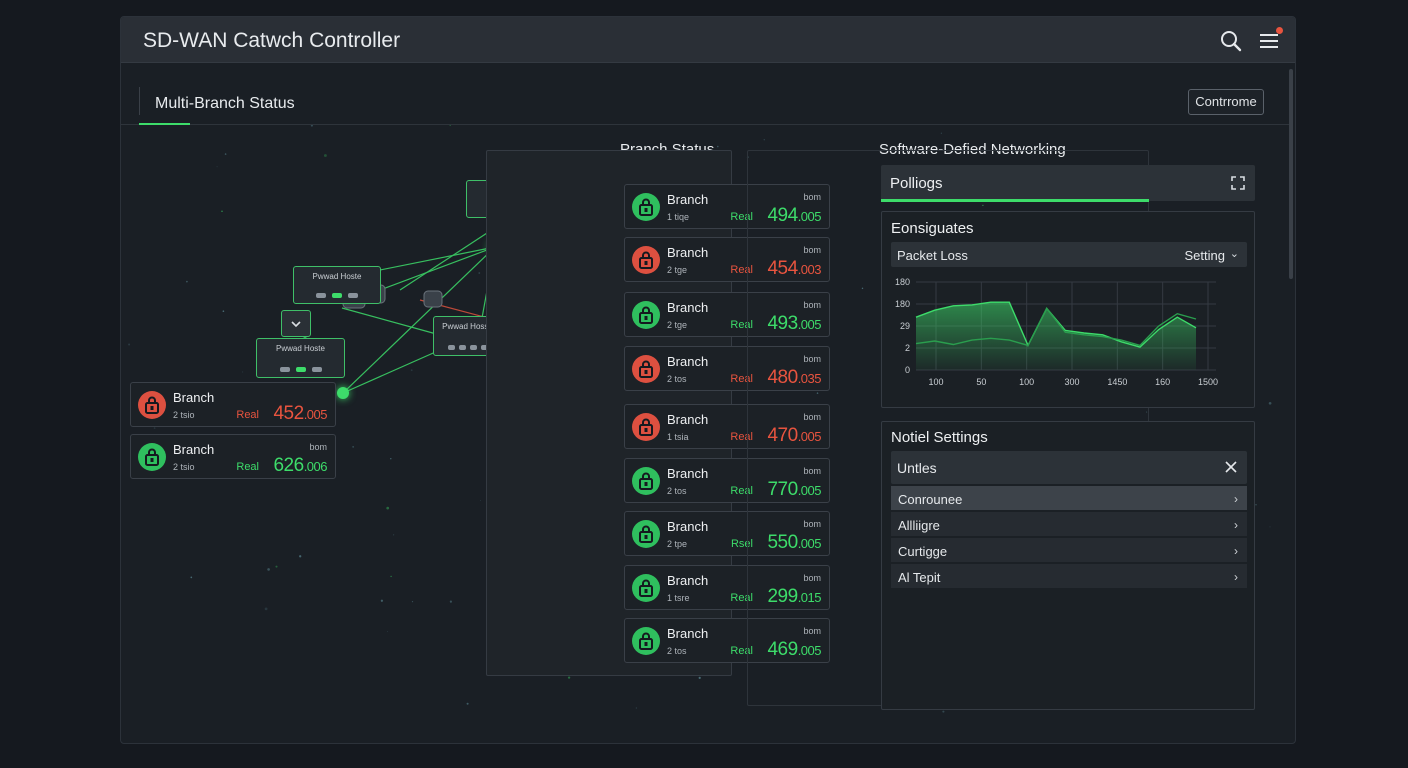 The image size is (1408, 768). What do you see at coordinates (1117, 382) in the screenshot?
I see `x-tick-label: 1450` at bounding box center [1117, 382].